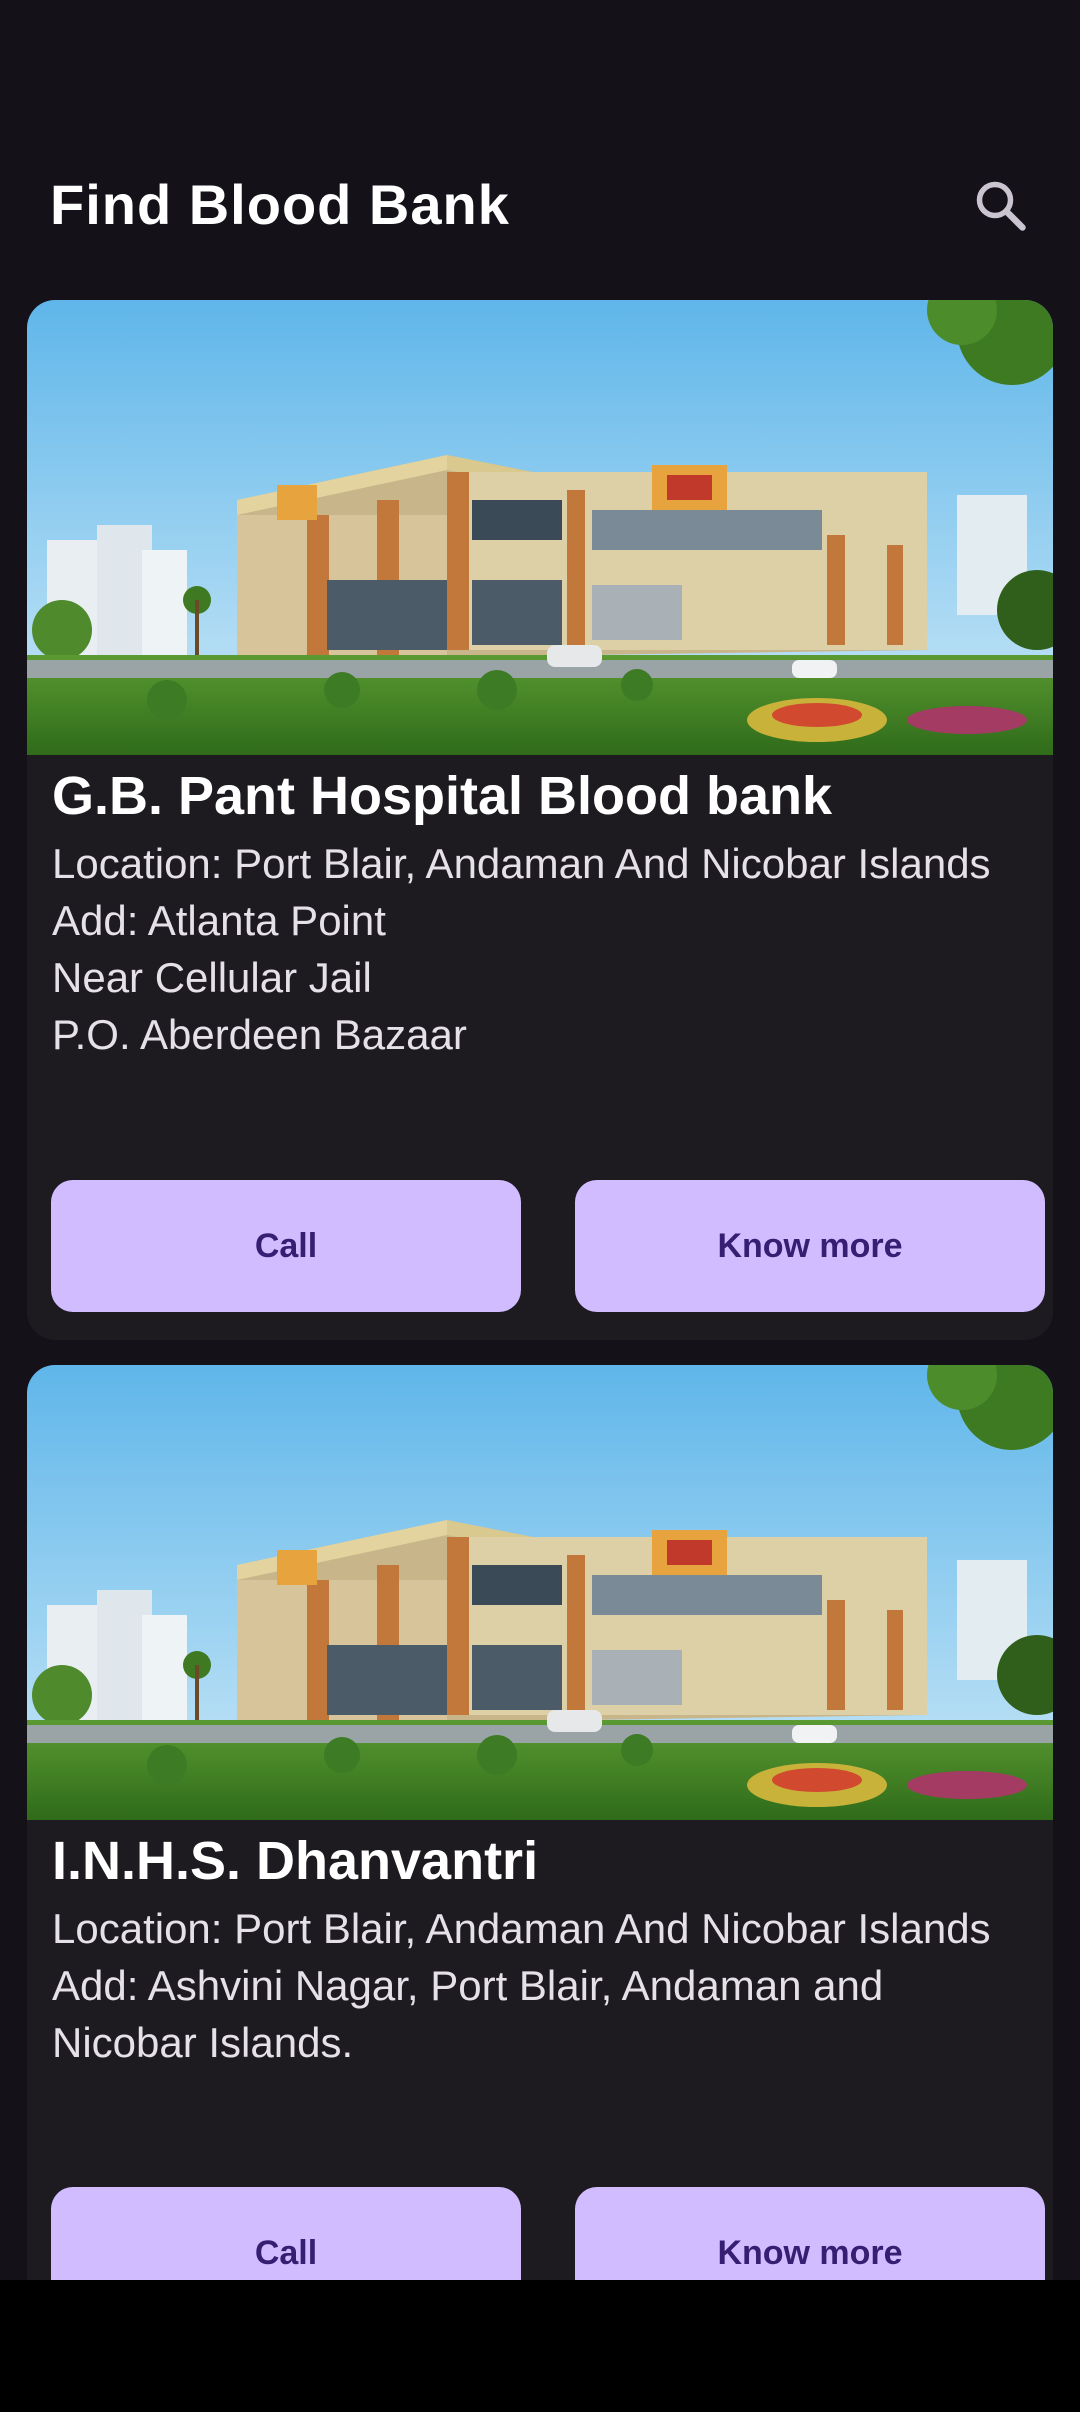 This screenshot has height=2412, width=1080. I want to click on search-button, so click(1000, 205).